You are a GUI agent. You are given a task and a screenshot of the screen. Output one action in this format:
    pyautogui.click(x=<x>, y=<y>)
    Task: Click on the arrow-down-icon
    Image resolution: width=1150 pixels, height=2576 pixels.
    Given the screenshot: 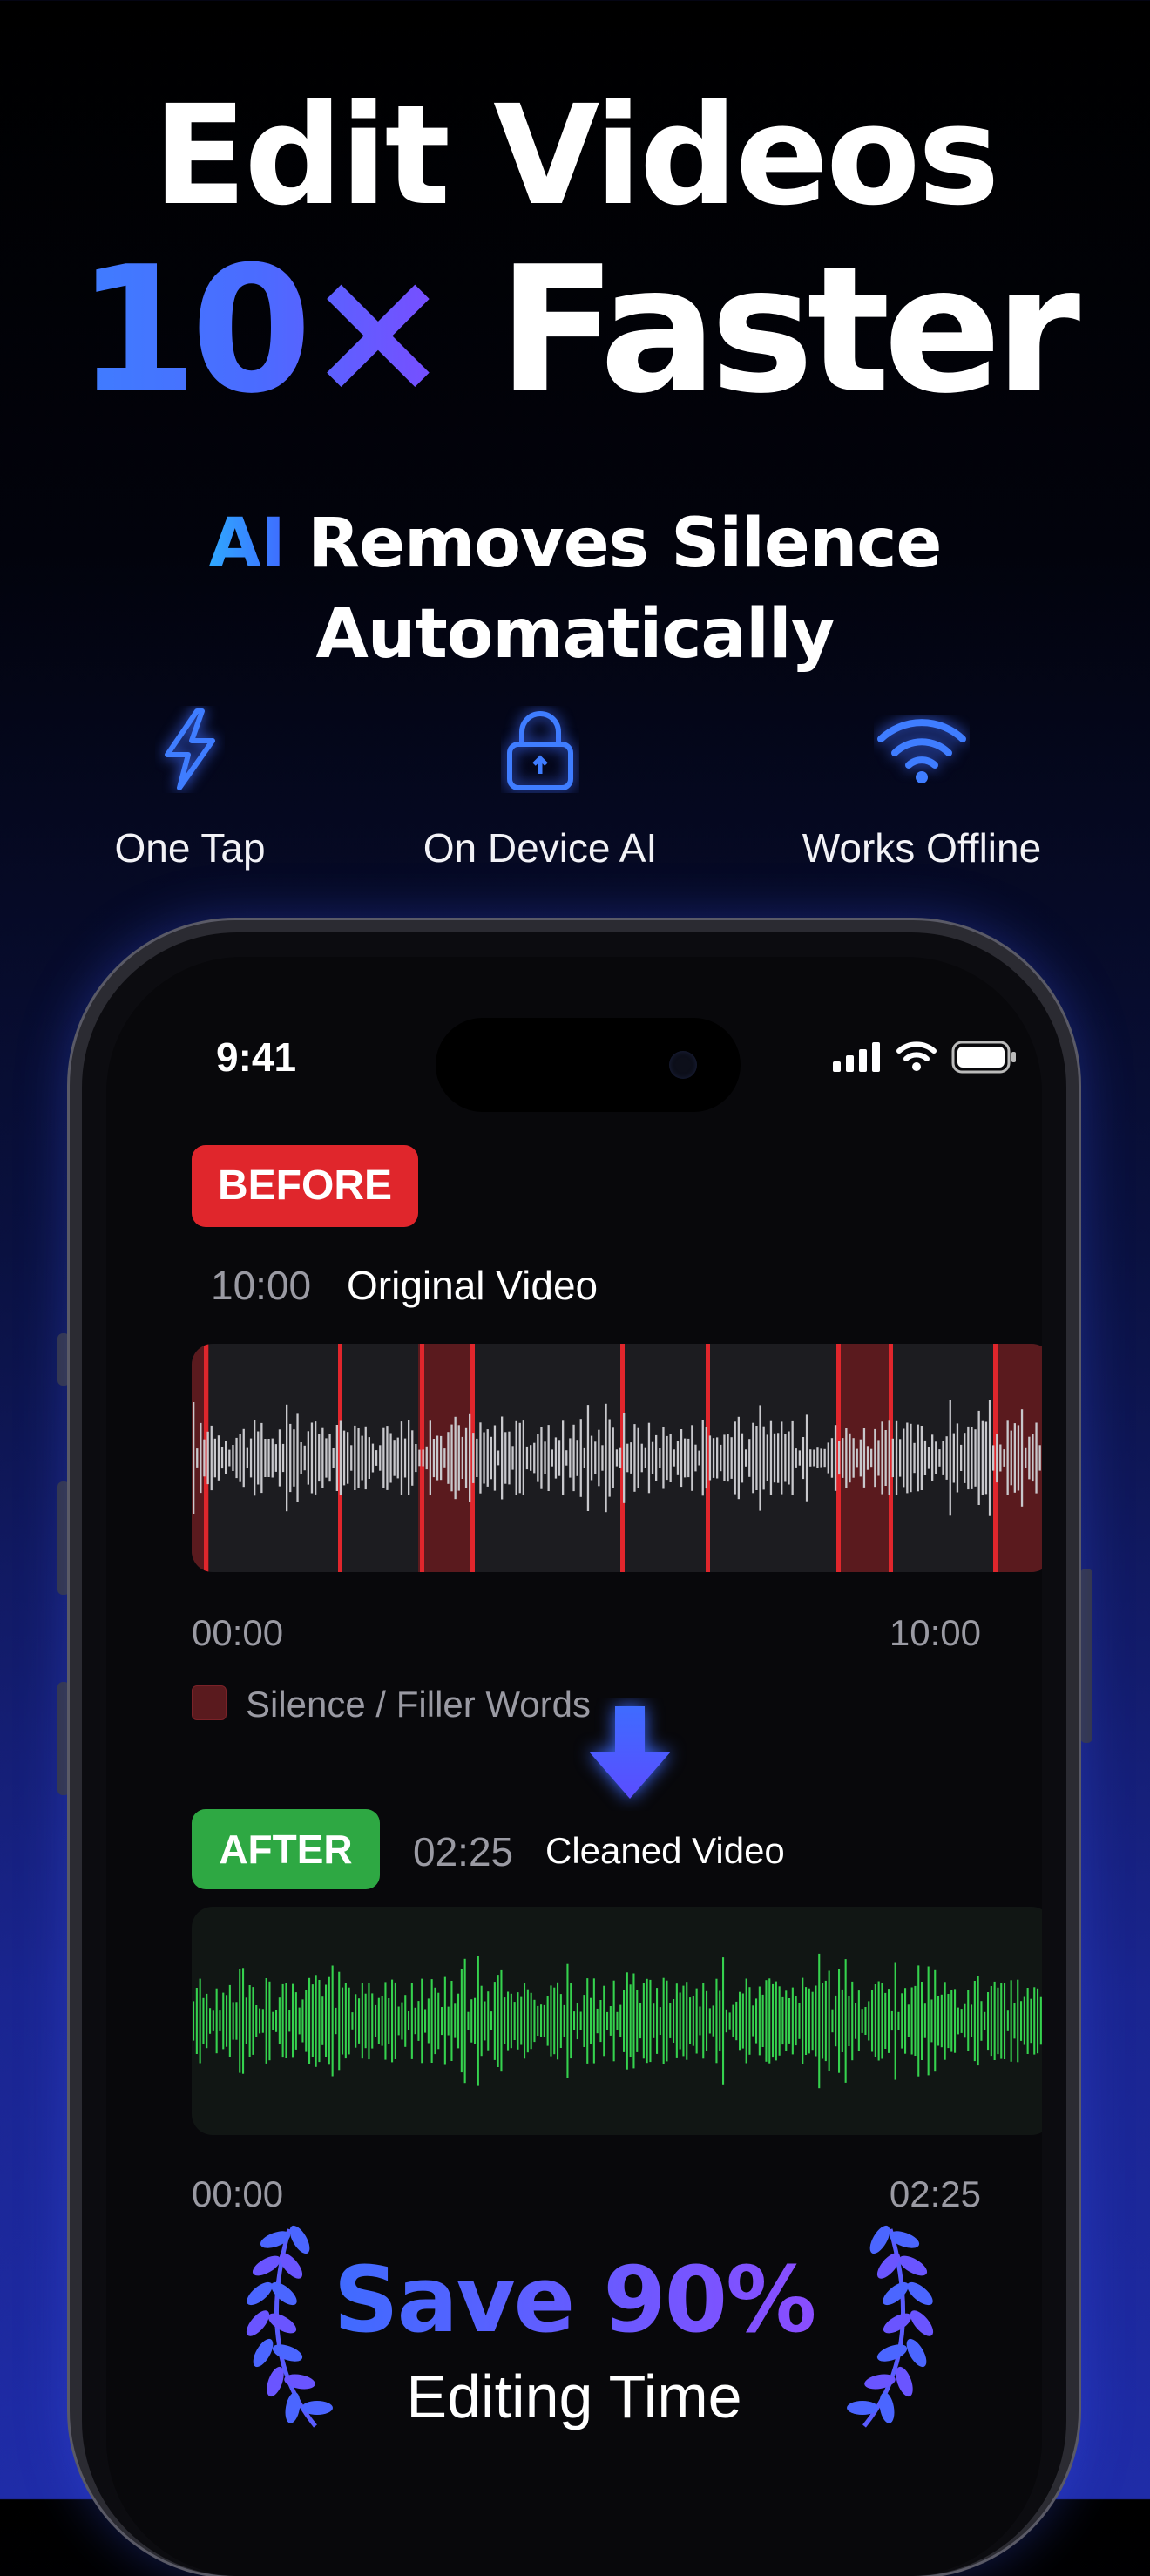 What is the action you would take?
    pyautogui.click(x=630, y=1756)
    